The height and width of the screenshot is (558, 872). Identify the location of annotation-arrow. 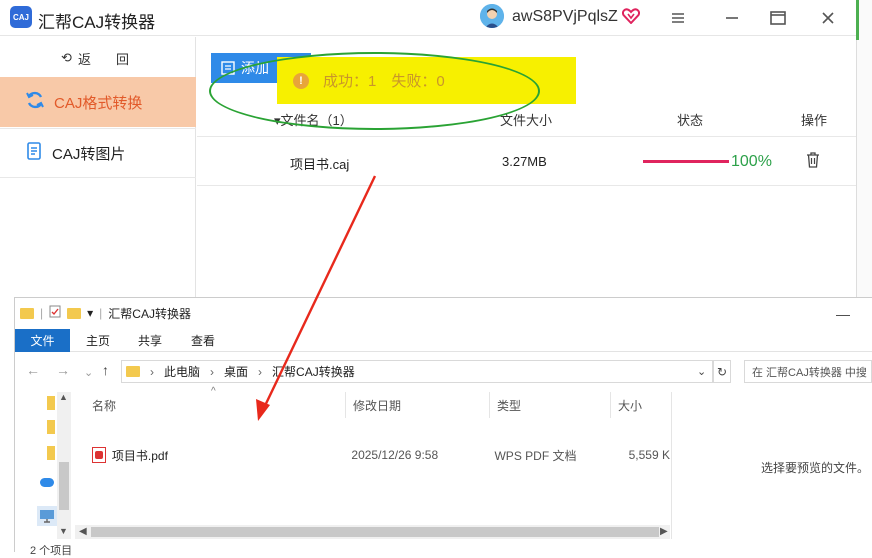
(316, 298).